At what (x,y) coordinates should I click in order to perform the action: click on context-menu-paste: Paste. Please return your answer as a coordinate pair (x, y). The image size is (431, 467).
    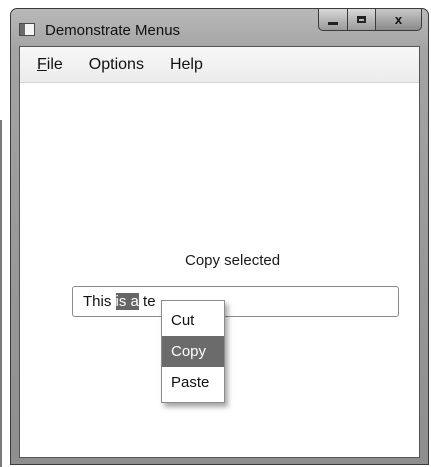
    Looking at the image, I should click on (193, 382).